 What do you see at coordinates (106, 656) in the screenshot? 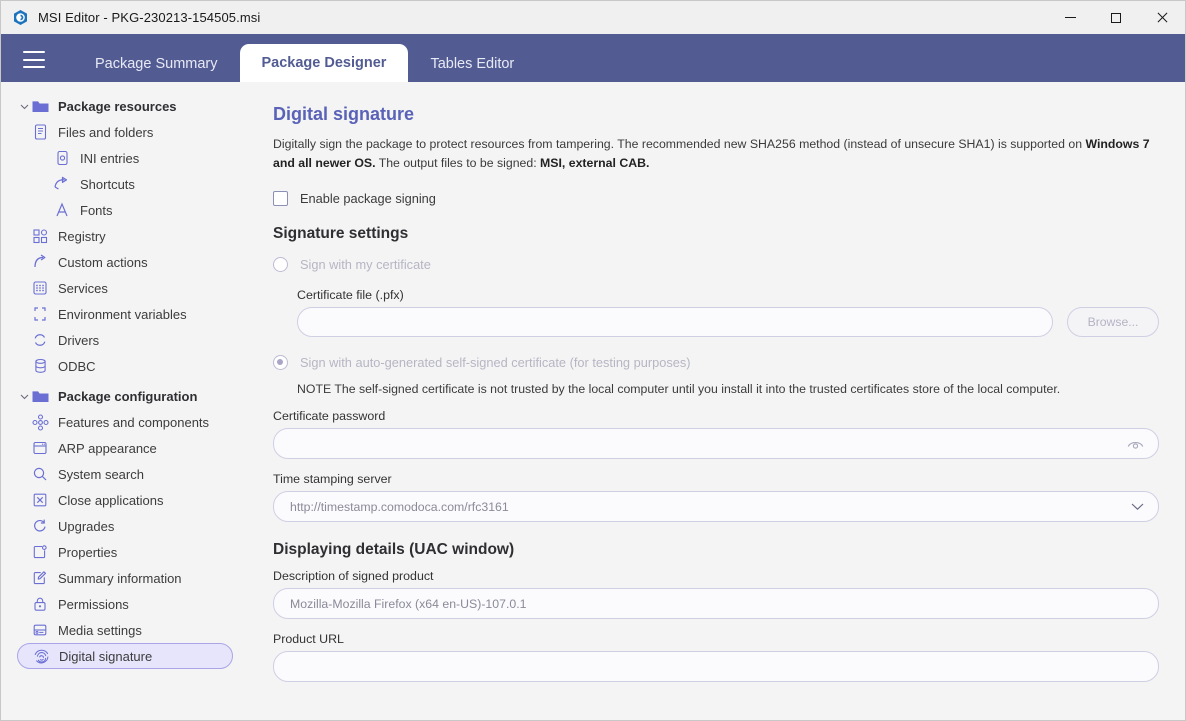
I see `sidebar-item-label: Digital signature` at bounding box center [106, 656].